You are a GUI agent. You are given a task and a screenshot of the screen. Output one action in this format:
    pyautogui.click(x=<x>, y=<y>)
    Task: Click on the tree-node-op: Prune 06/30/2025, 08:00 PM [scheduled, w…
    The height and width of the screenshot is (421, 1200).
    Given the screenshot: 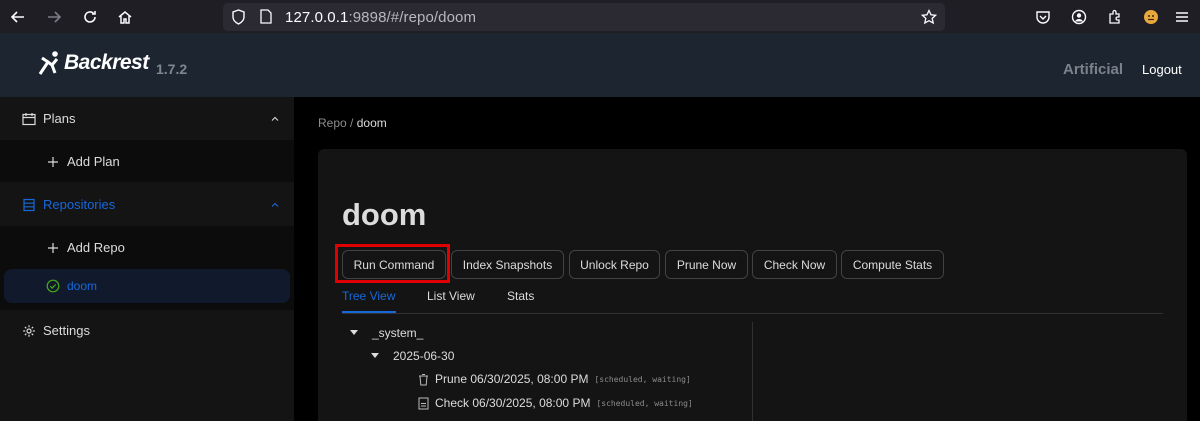 What is the action you would take?
    pyautogui.click(x=554, y=379)
    